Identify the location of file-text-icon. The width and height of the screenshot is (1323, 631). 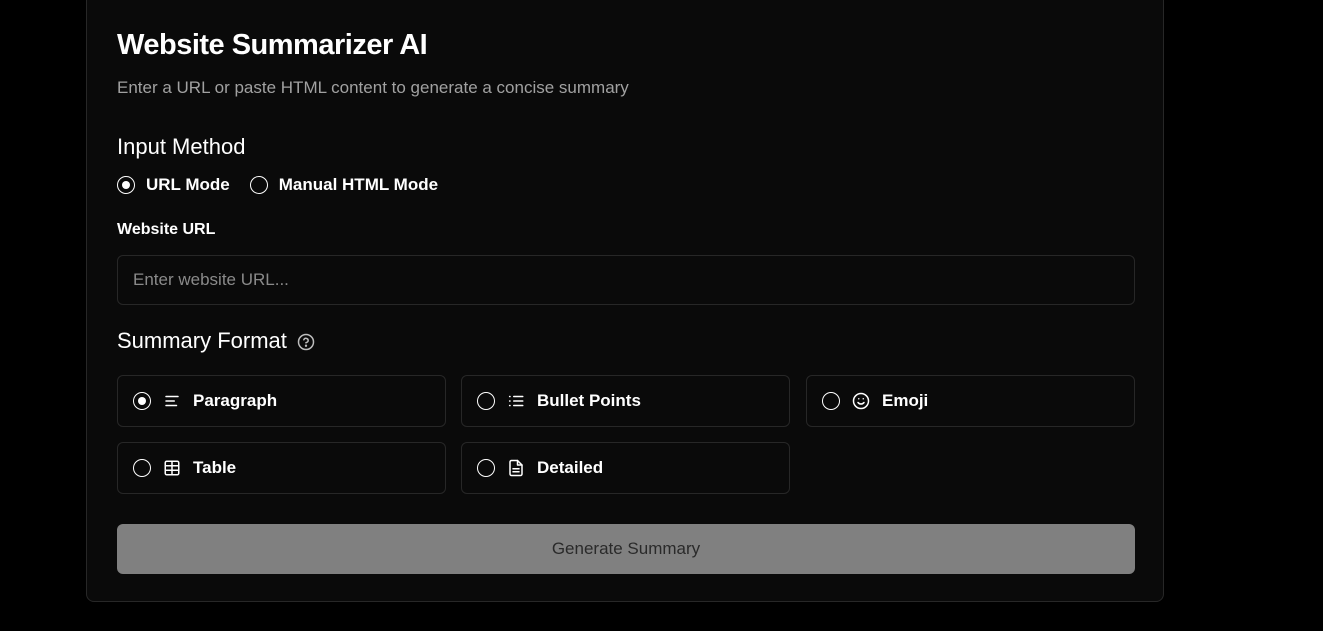
(516, 468).